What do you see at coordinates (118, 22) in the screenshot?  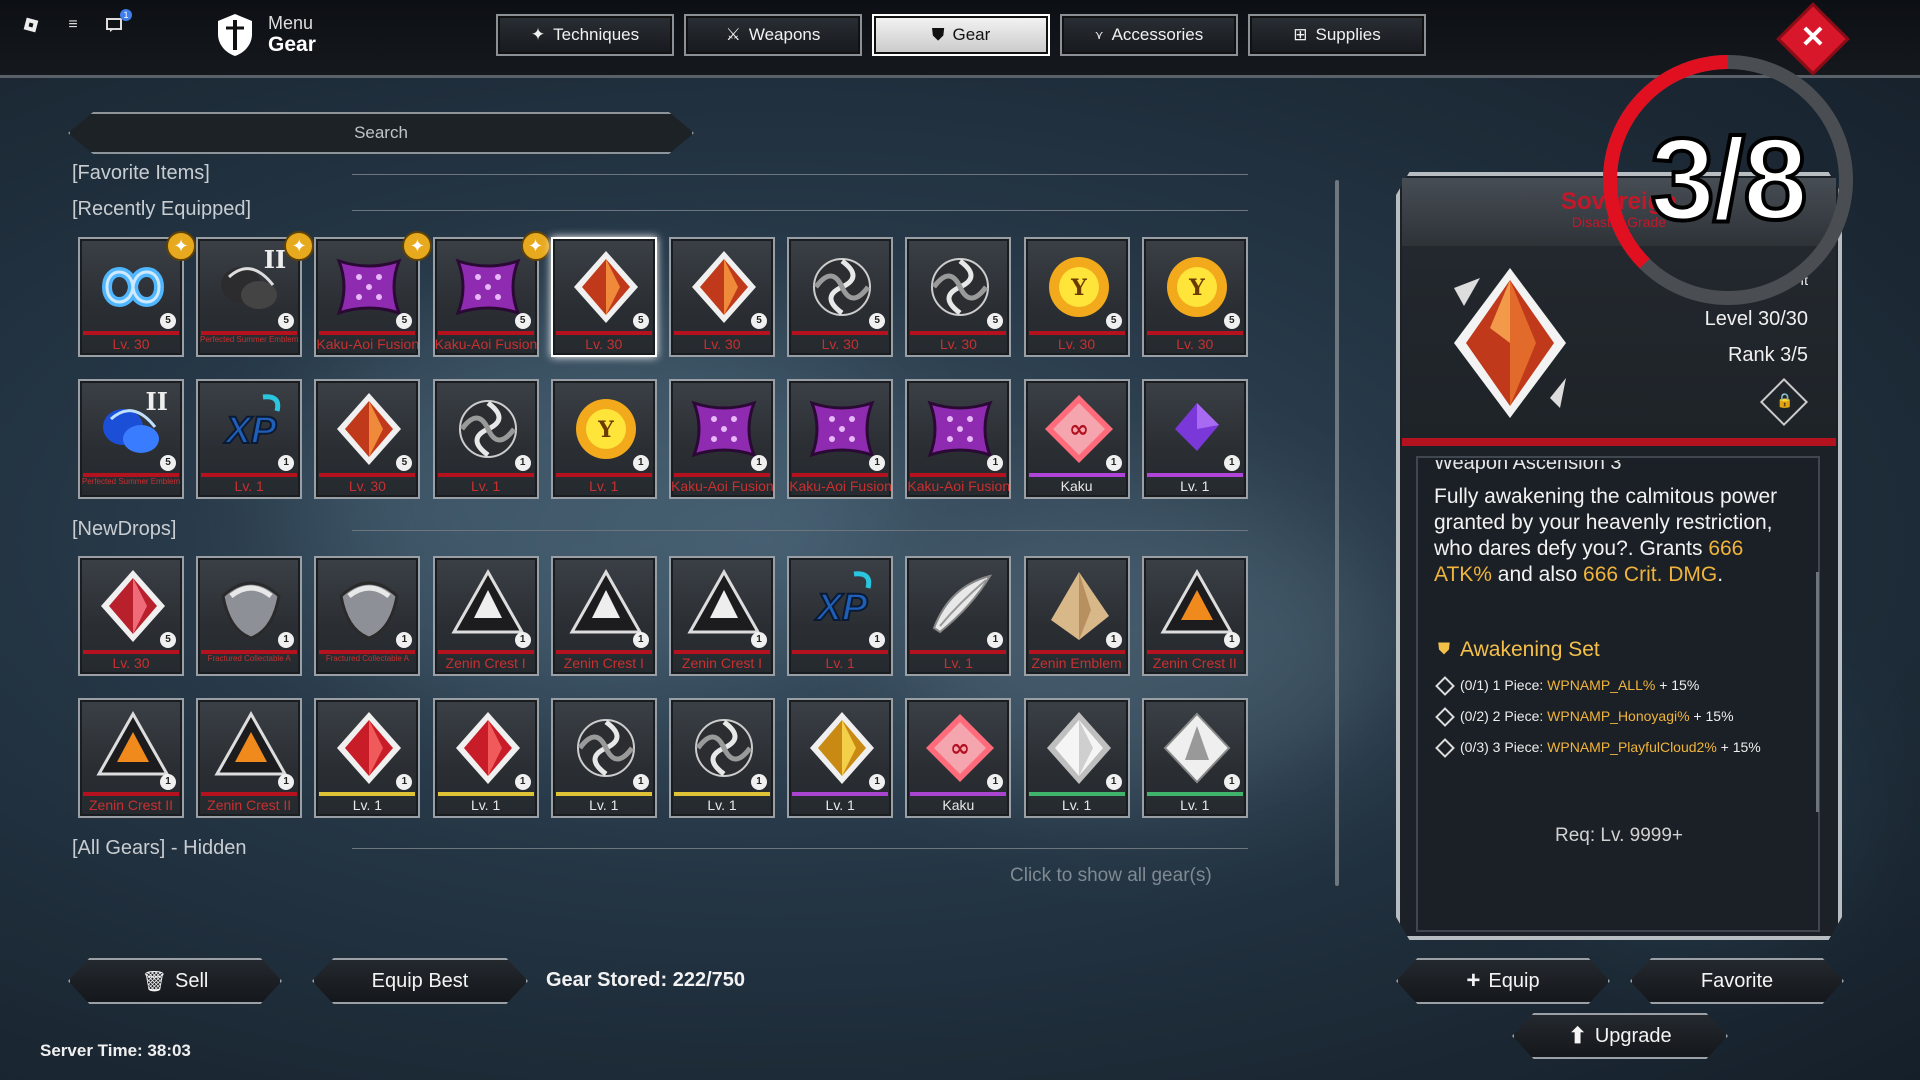 I see `chat-icon: 1` at bounding box center [118, 22].